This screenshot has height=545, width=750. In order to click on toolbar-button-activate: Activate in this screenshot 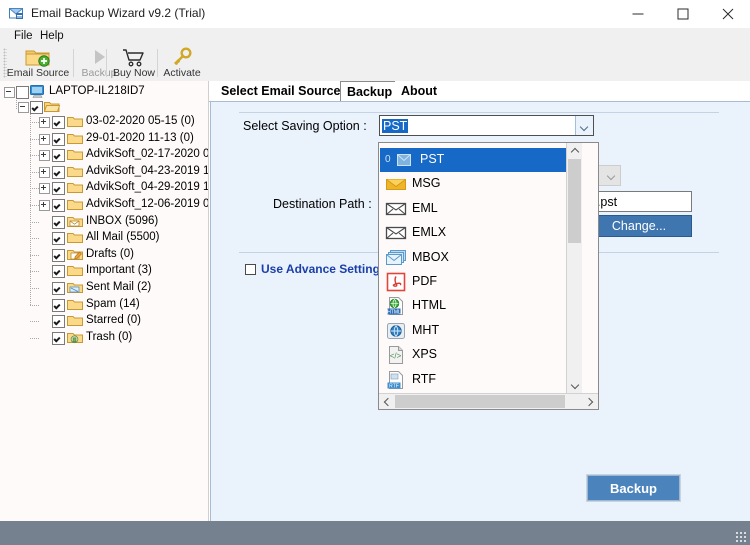, I will do `click(182, 63)`.